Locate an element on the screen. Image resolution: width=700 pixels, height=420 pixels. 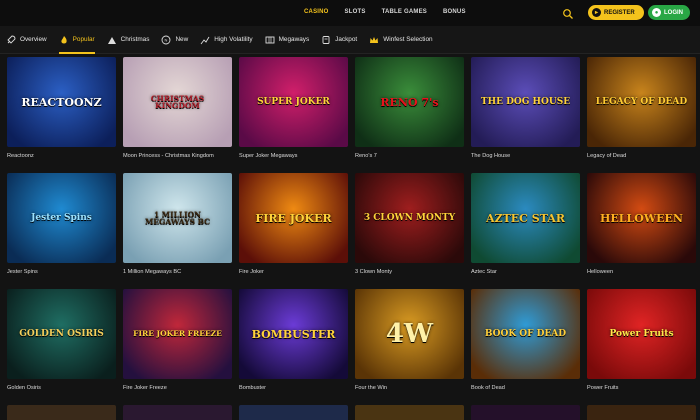
game-thumbnail: FIRE JOKER FREEZE is located at coordinates (177, 334).